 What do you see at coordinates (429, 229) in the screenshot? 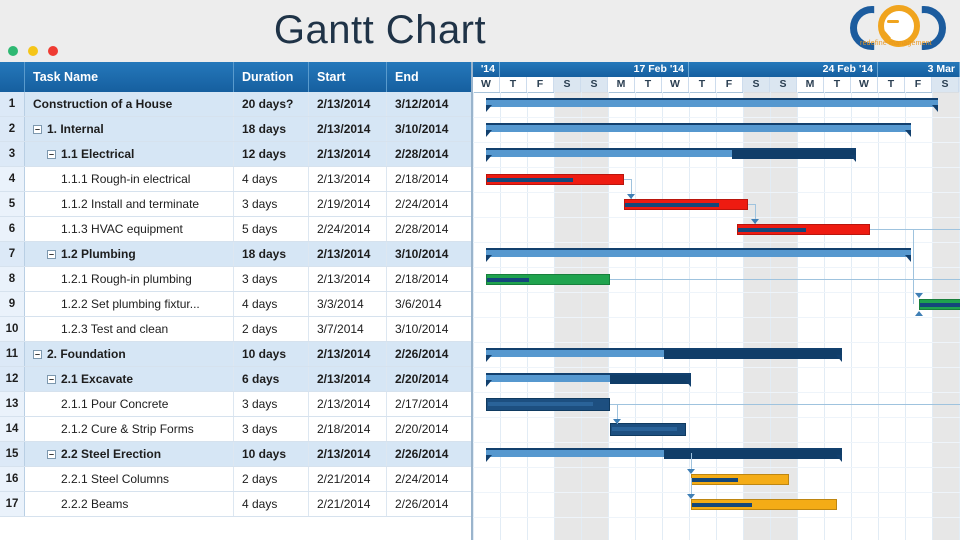
I see `task-end-cell: 2/28/2014` at bounding box center [429, 229].